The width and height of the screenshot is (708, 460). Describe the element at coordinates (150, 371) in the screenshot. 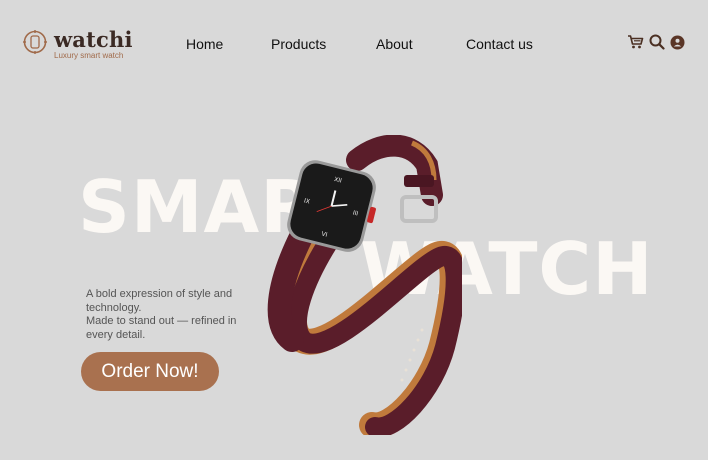

I see `order-now-button: Order Now!` at that location.